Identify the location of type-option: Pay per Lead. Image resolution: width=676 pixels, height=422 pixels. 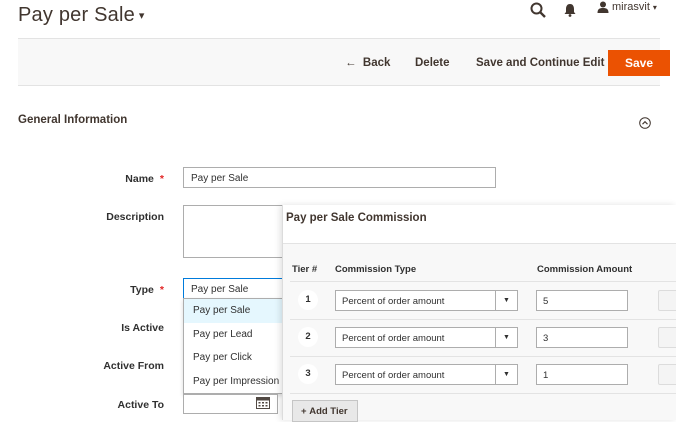
(233, 335).